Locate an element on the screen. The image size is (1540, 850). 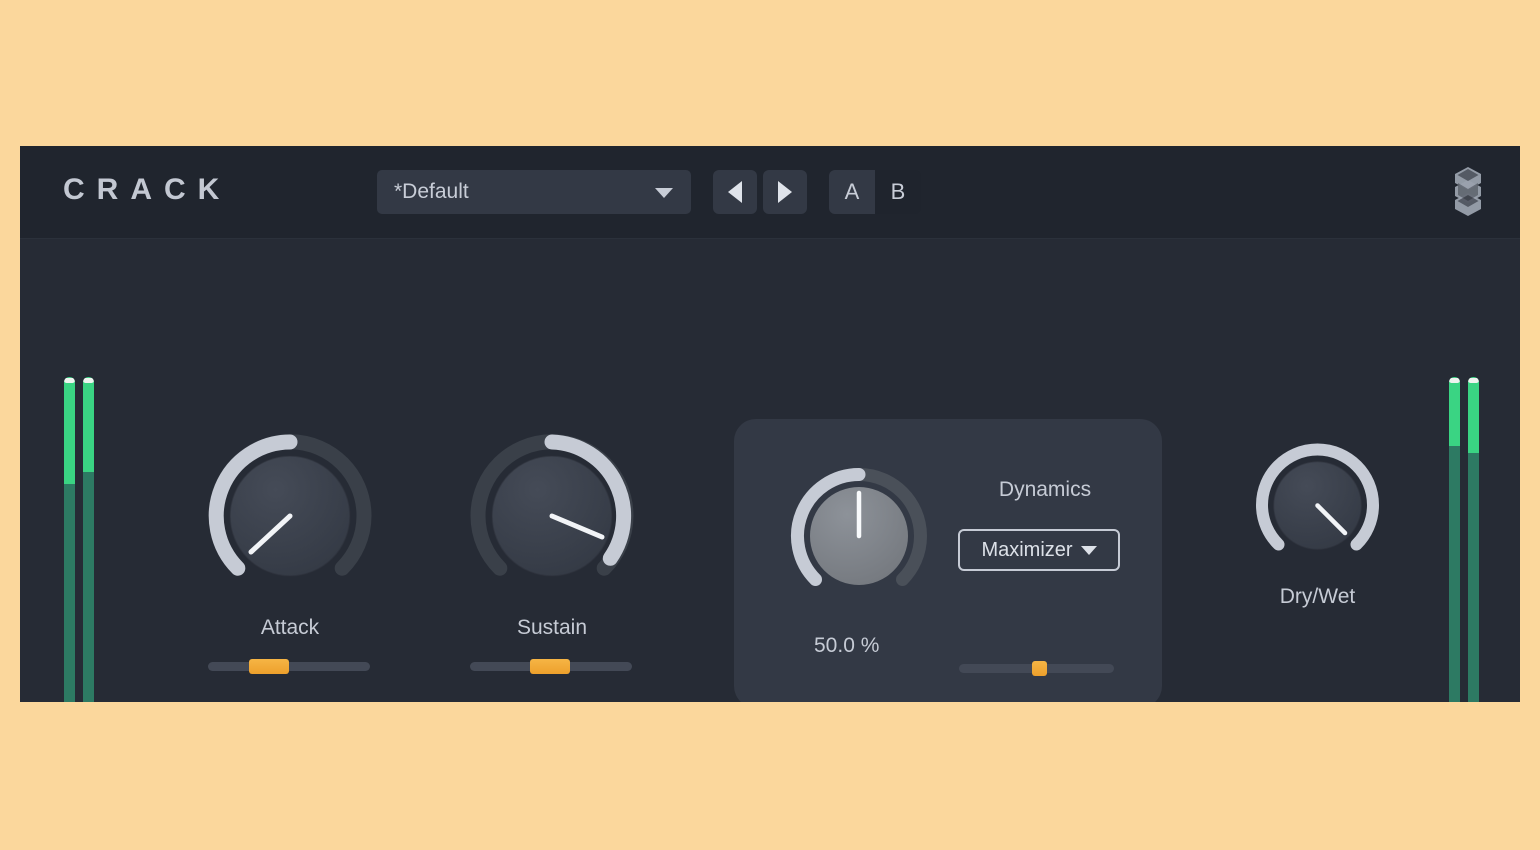
attack-control-group: Attack is located at coordinates (290, 547).